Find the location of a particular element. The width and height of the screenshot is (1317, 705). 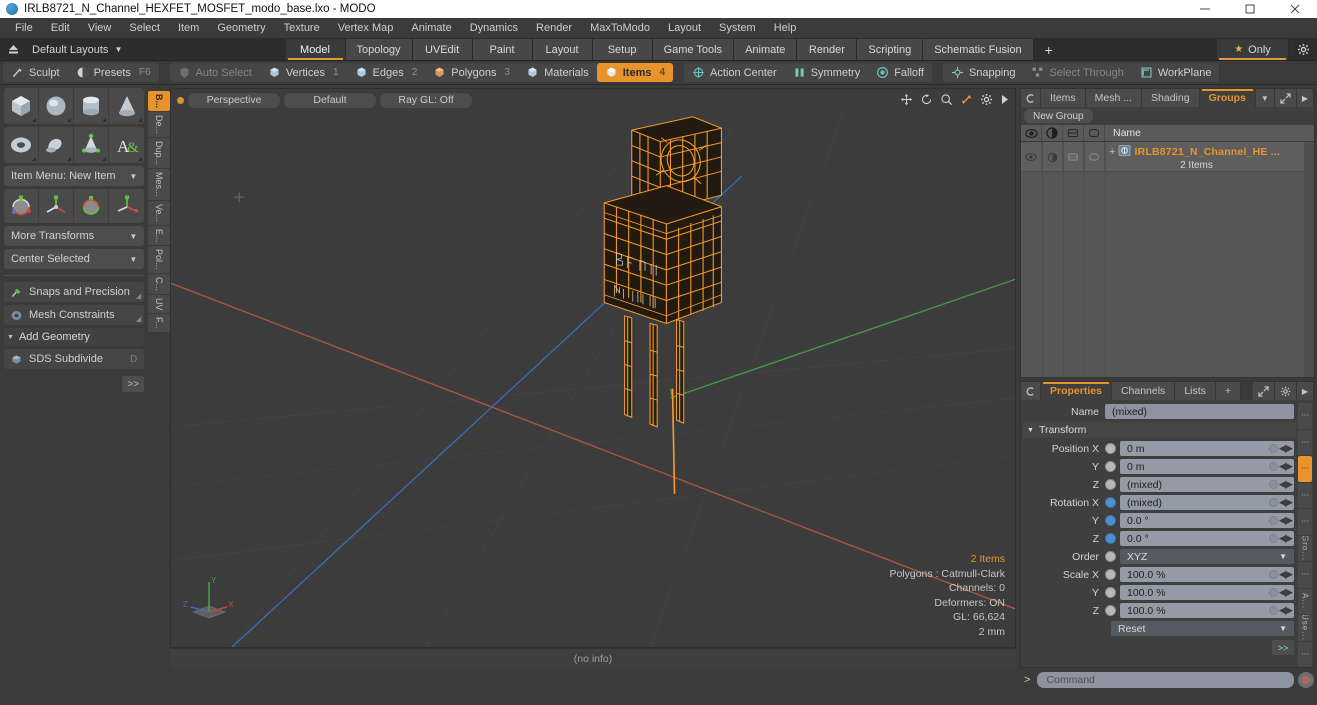

position-y-input: 0 m ◀|▶ is located at coordinates (1207, 466).